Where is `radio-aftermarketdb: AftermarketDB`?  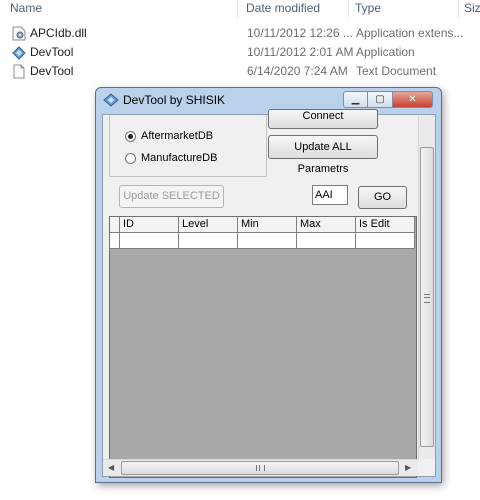
radio-aftermarketdb: AftermarketDB is located at coordinates (169, 136).